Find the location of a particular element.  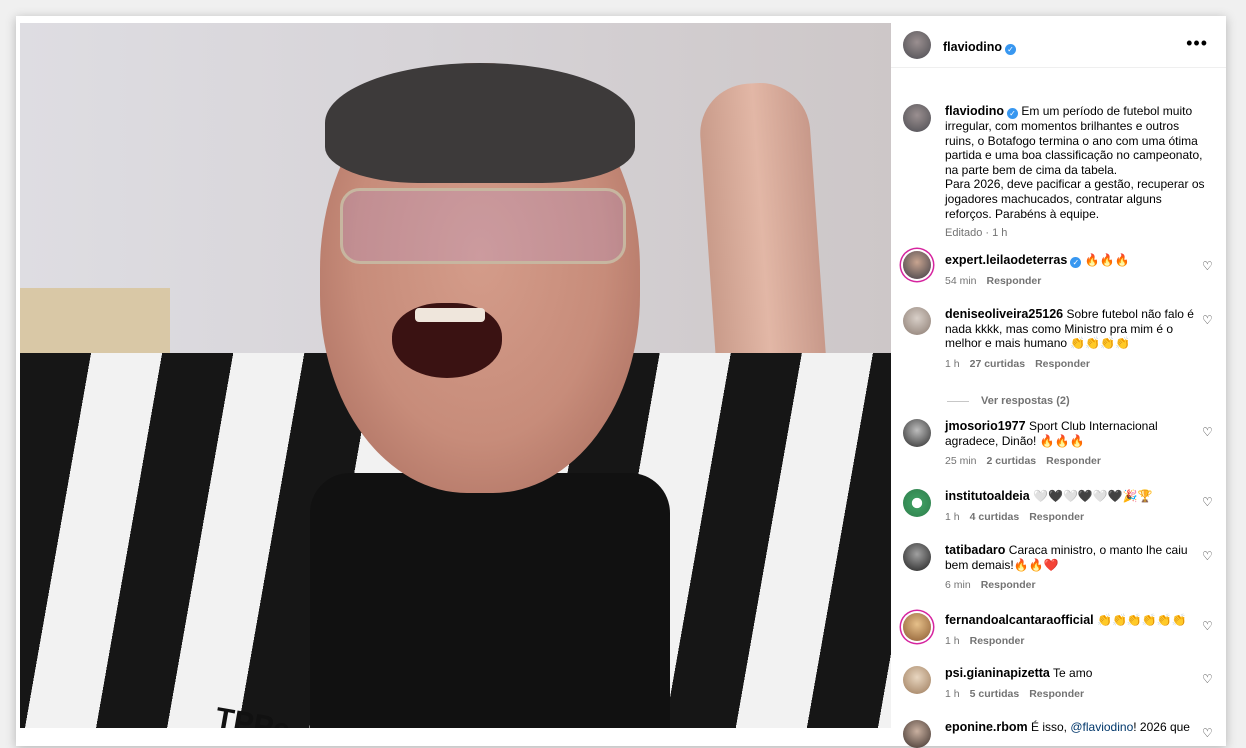

caption-meta: Editado · 1 h is located at coordinates (976, 233).